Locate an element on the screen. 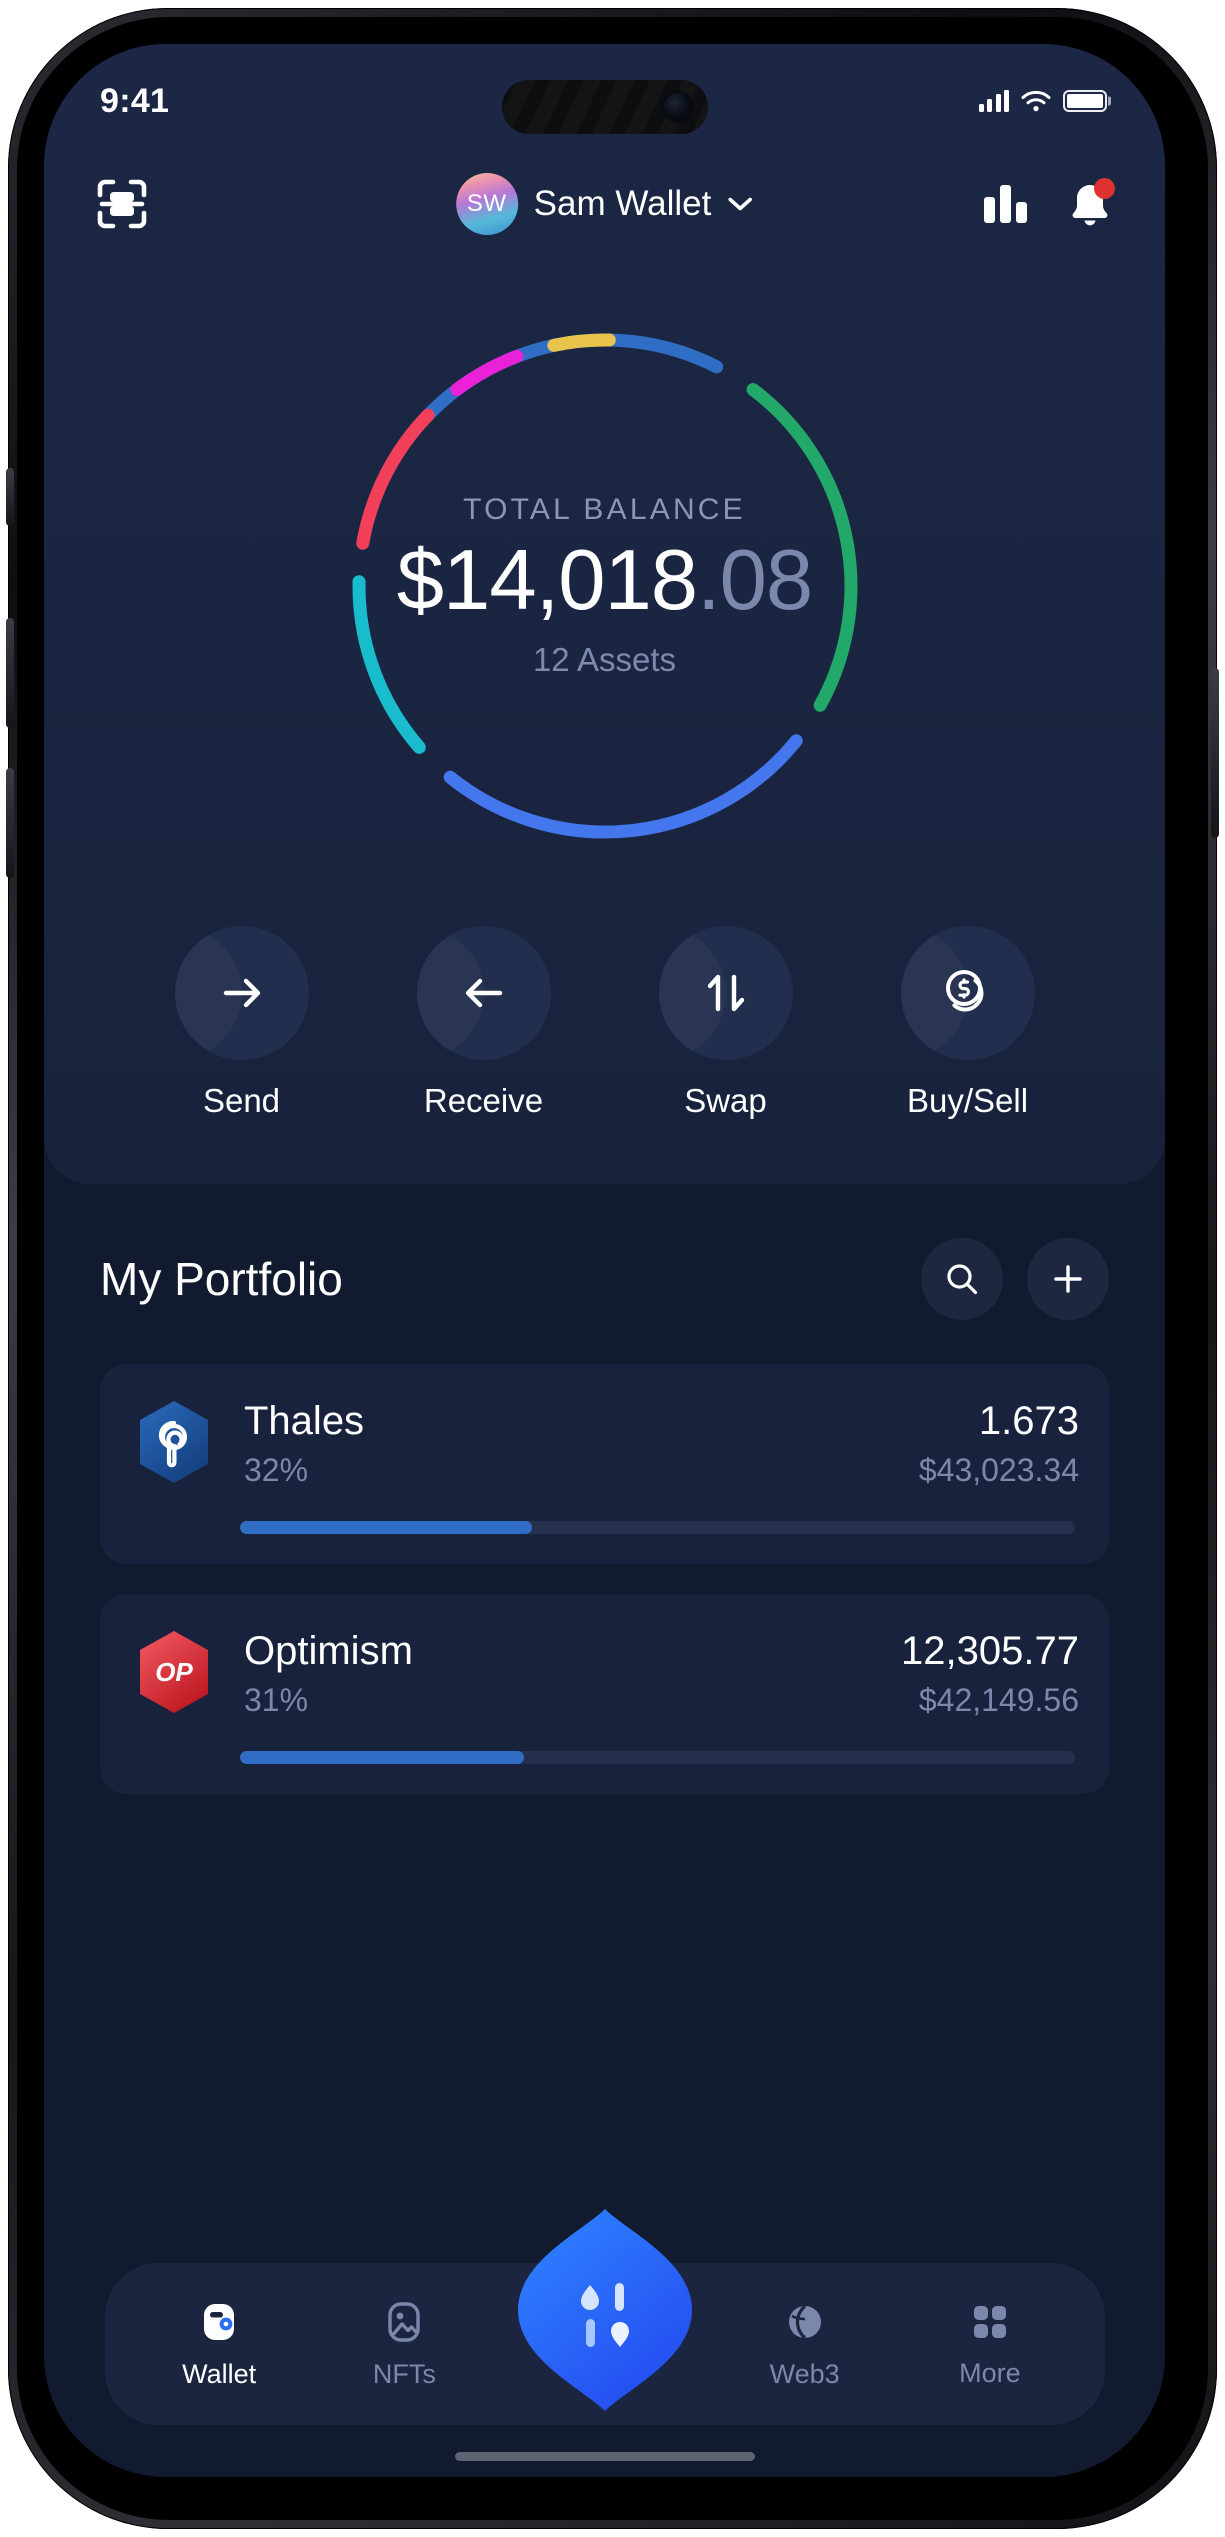 Image resolution: width=1225 pixels, height=2537 pixels. app-header: SW Sam Wallet is located at coordinates (604, 204).